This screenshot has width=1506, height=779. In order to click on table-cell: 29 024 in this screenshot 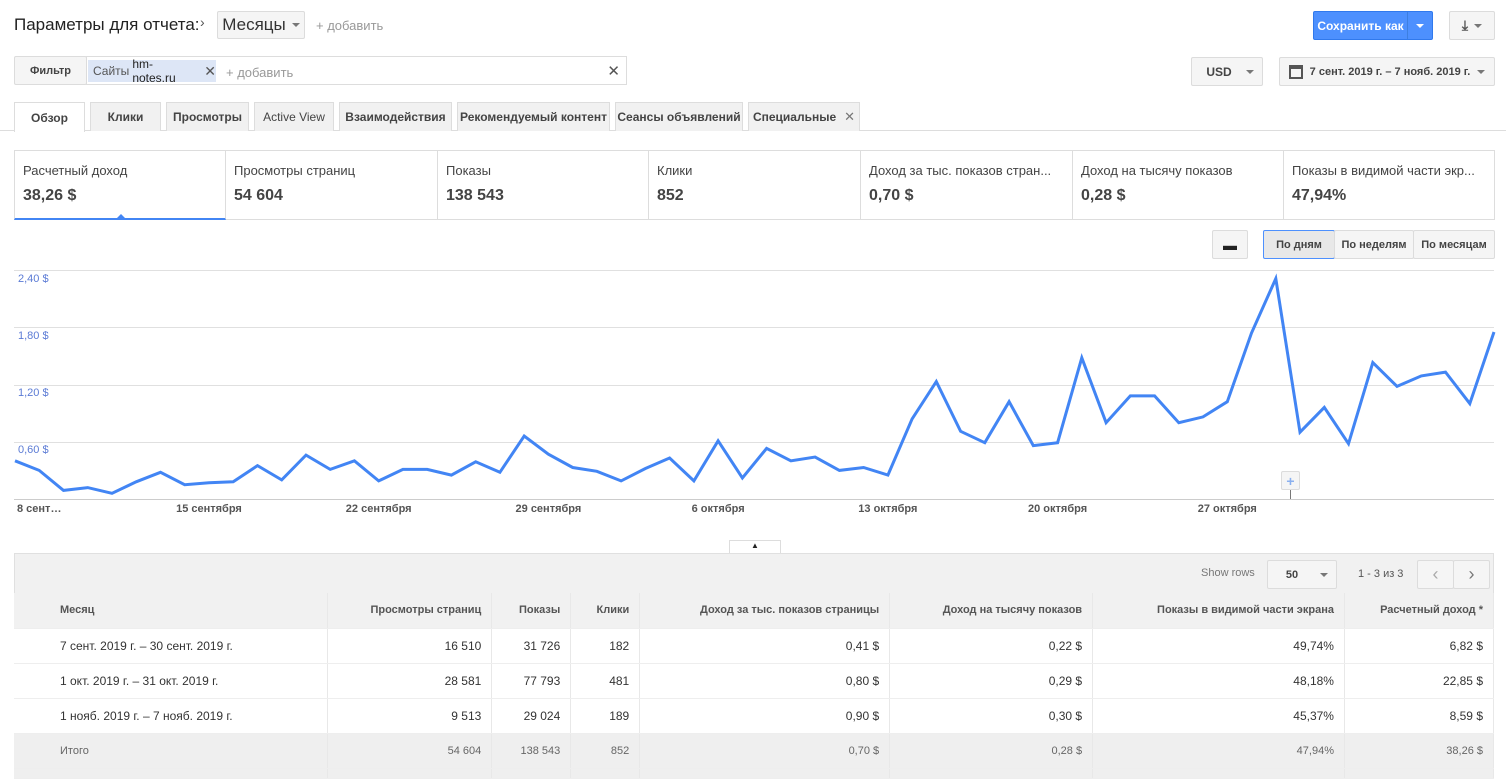, I will do `click(531, 716)`.